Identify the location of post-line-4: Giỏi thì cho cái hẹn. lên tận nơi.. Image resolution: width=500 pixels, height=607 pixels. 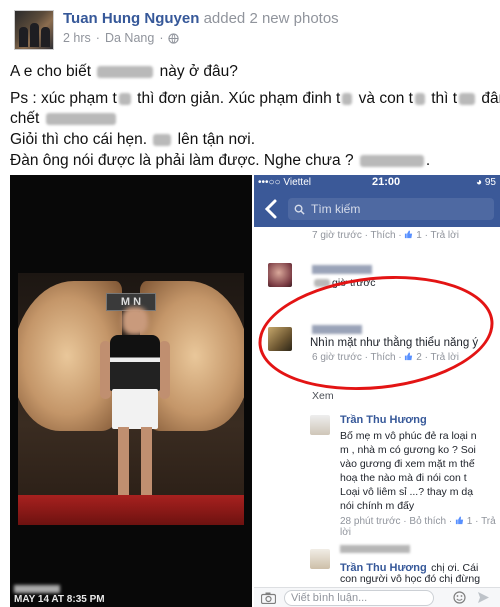
(133, 139).